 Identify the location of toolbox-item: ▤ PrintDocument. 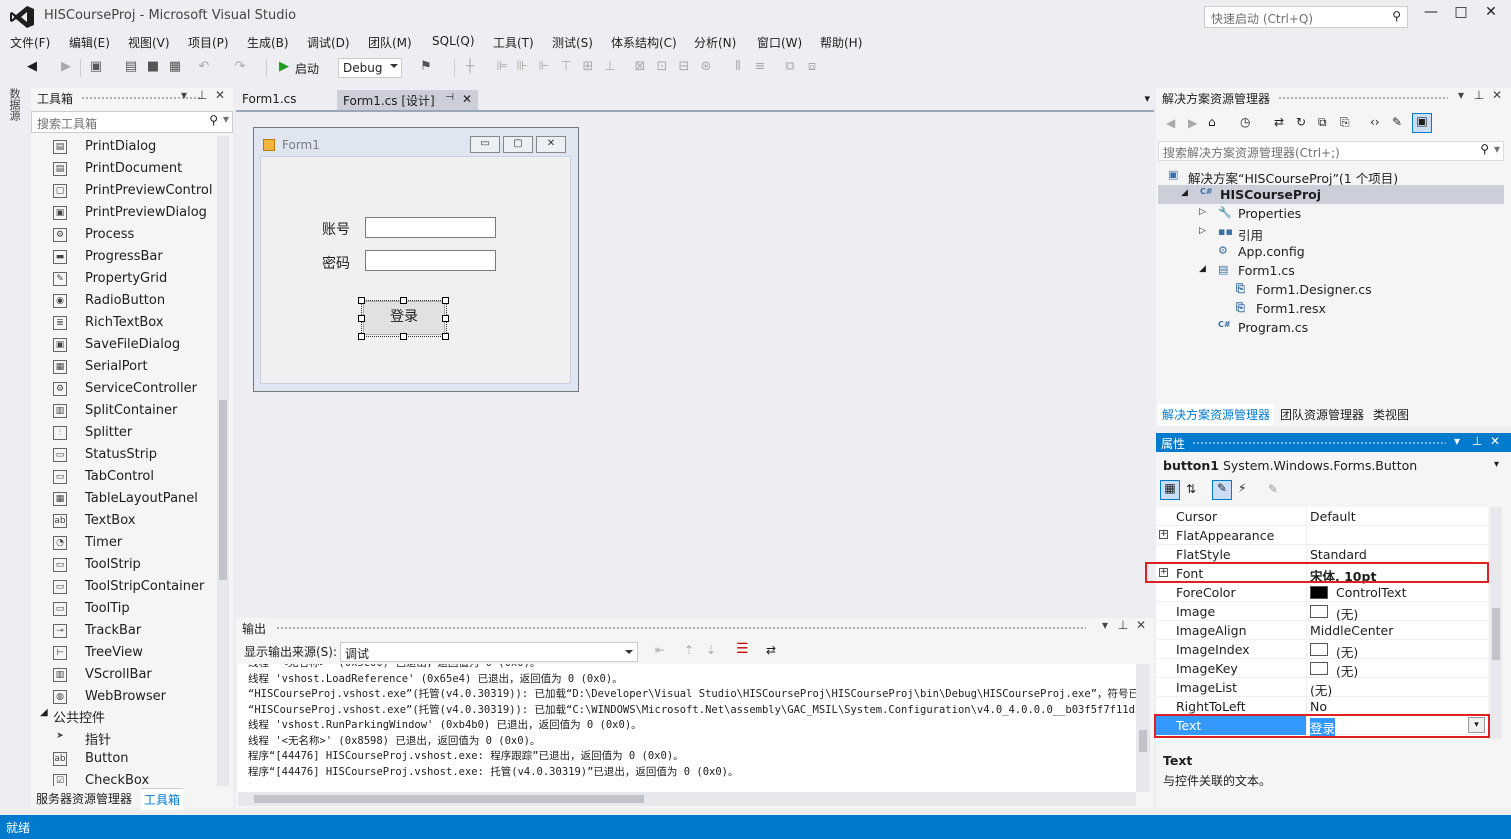
(124, 169).